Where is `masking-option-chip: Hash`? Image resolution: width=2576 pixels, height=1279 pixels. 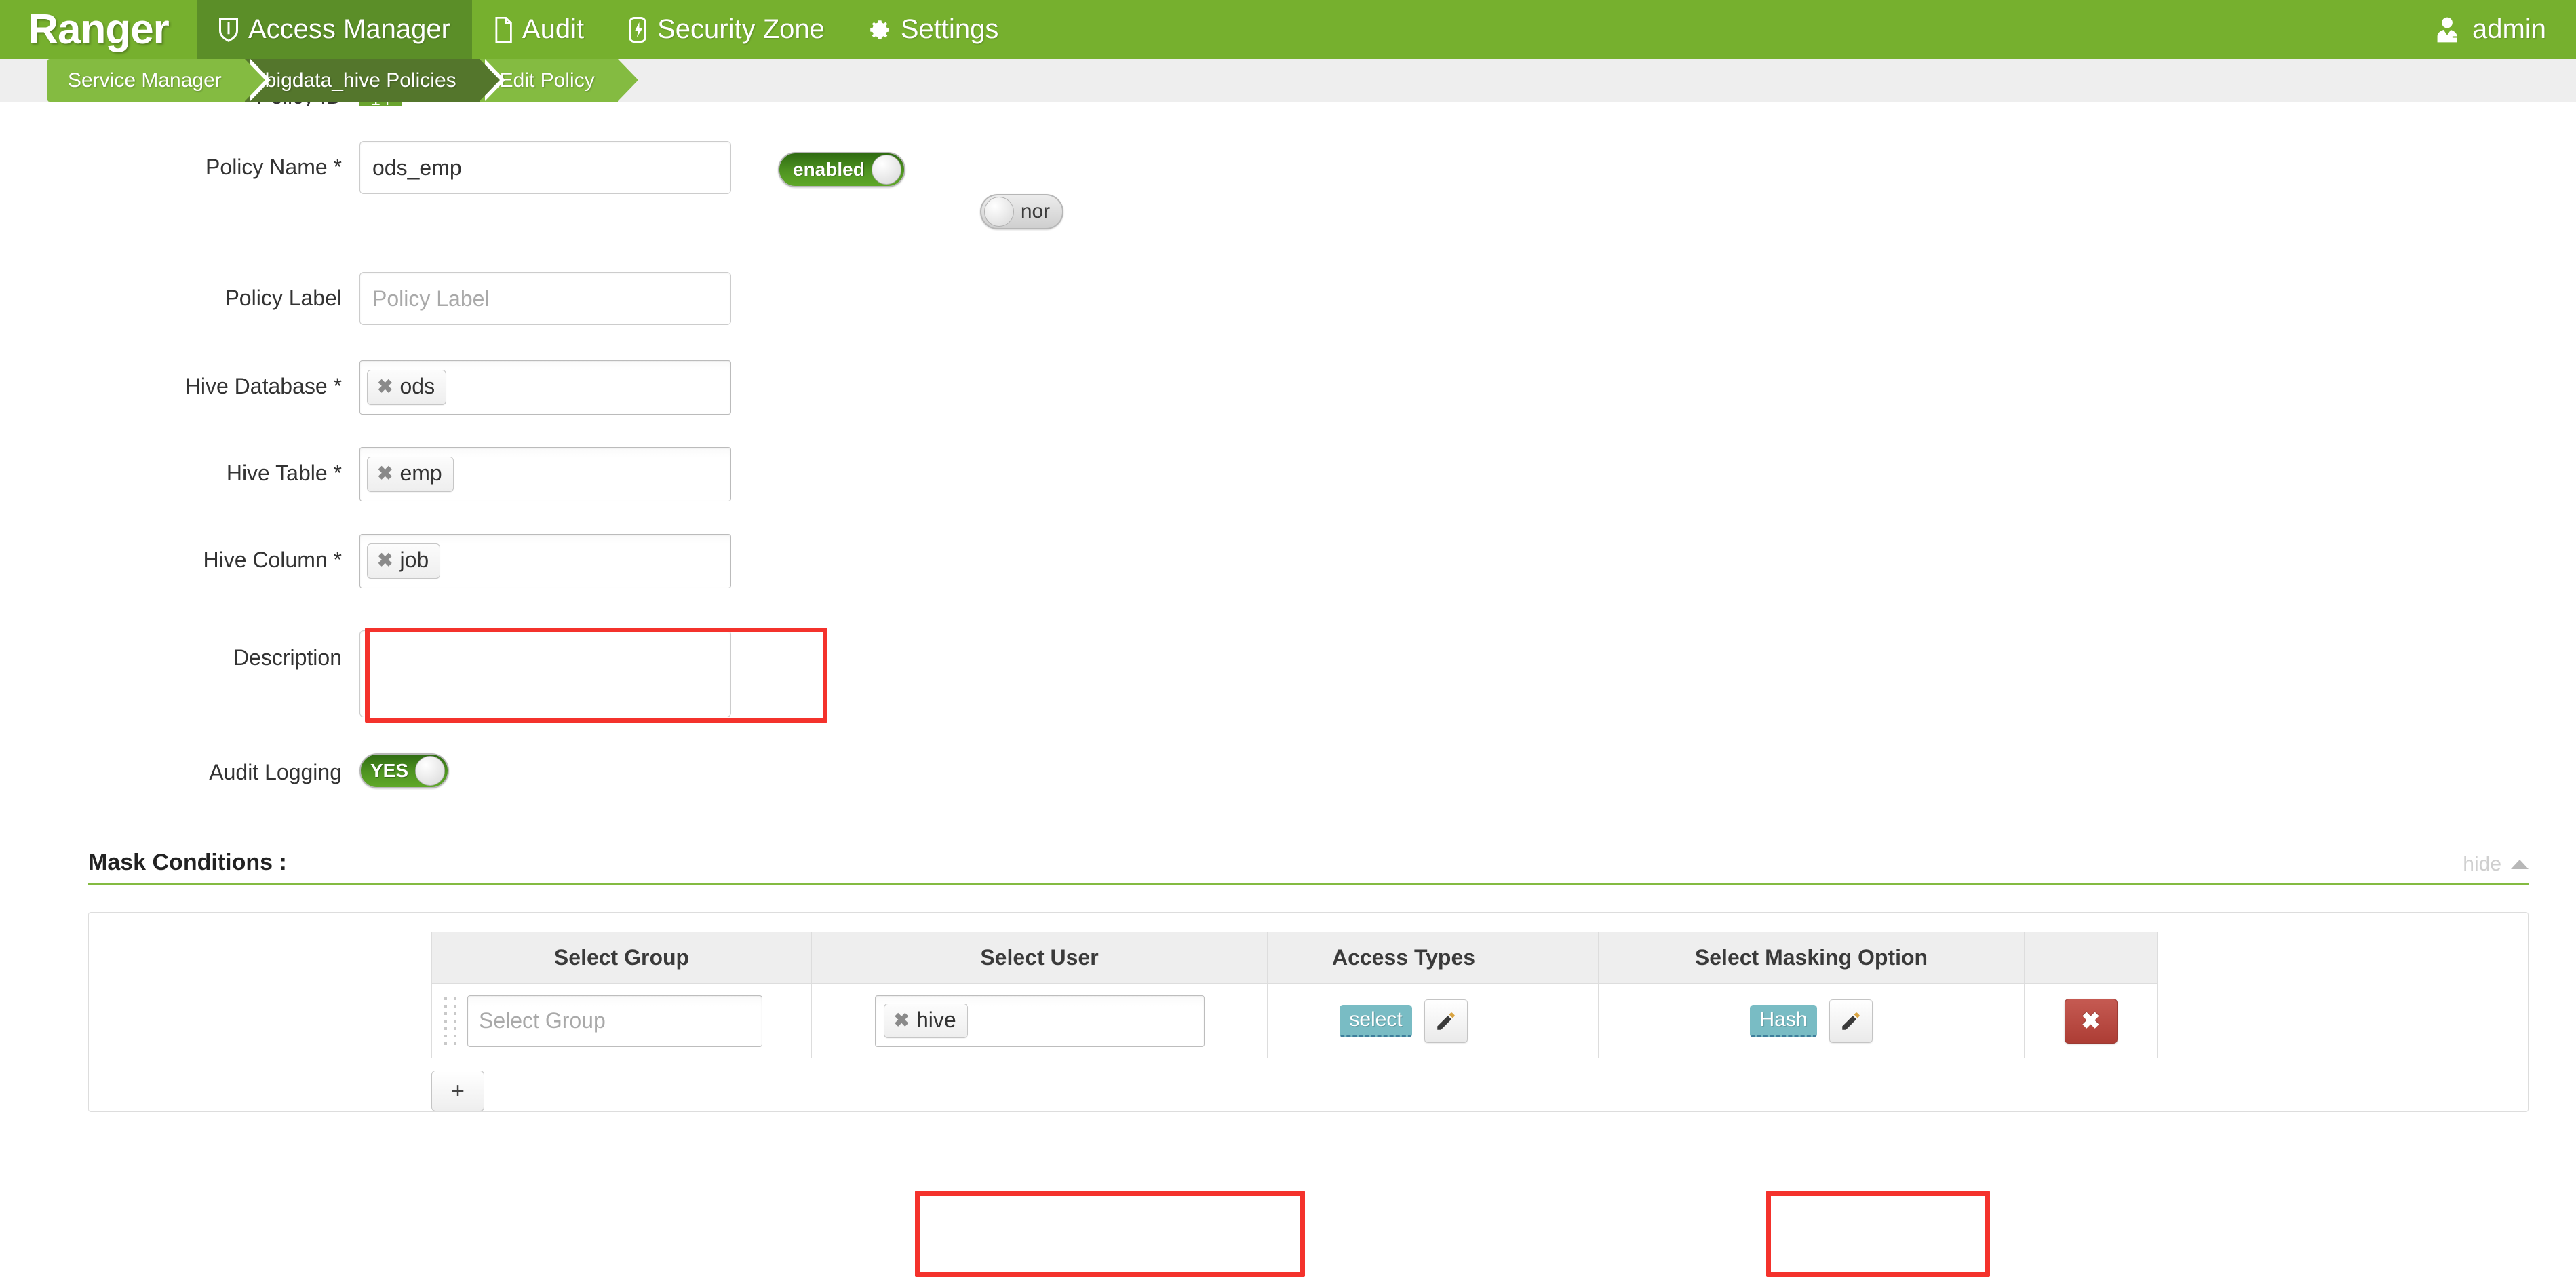 masking-option-chip: Hash is located at coordinates (1783, 1020).